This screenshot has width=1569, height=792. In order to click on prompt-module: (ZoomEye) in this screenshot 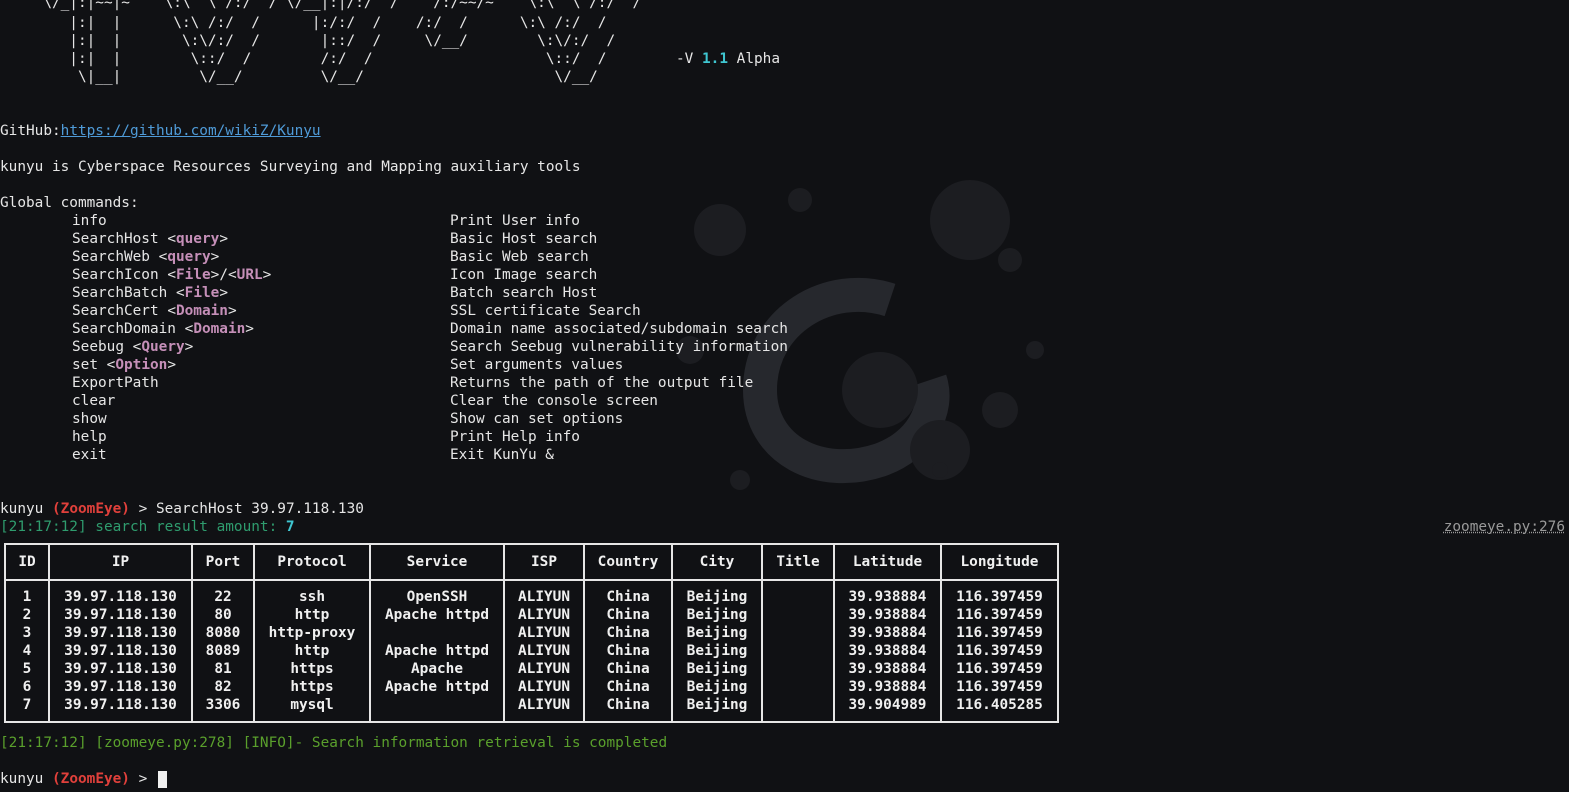, I will do `click(91, 509)`.